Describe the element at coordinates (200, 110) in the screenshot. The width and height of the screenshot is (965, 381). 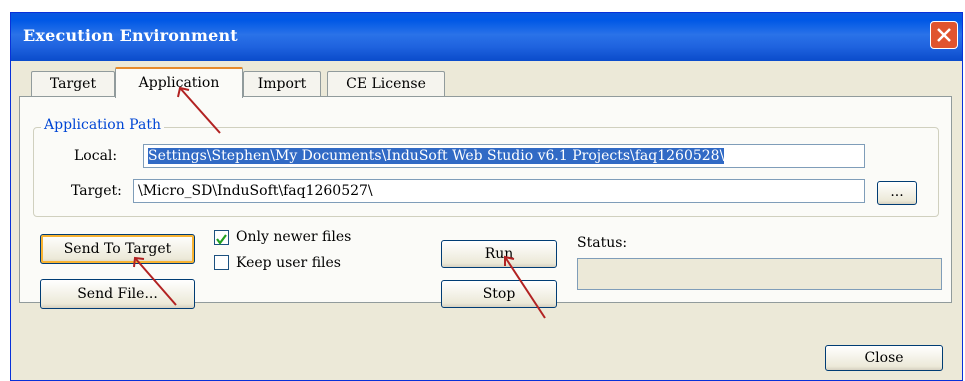
I see `arrow-application-tab` at that location.